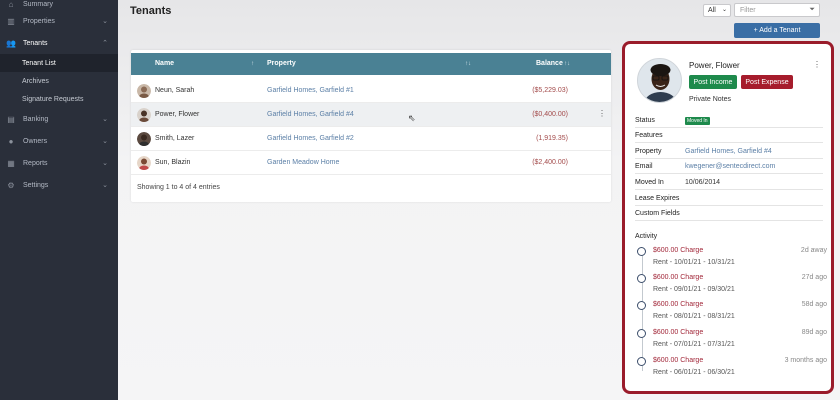 This screenshot has width=840, height=400. Describe the element at coordinates (310, 138) in the screenshot. I see `tenant-property-link: Garfield Homes, Garfield #2` at that location.